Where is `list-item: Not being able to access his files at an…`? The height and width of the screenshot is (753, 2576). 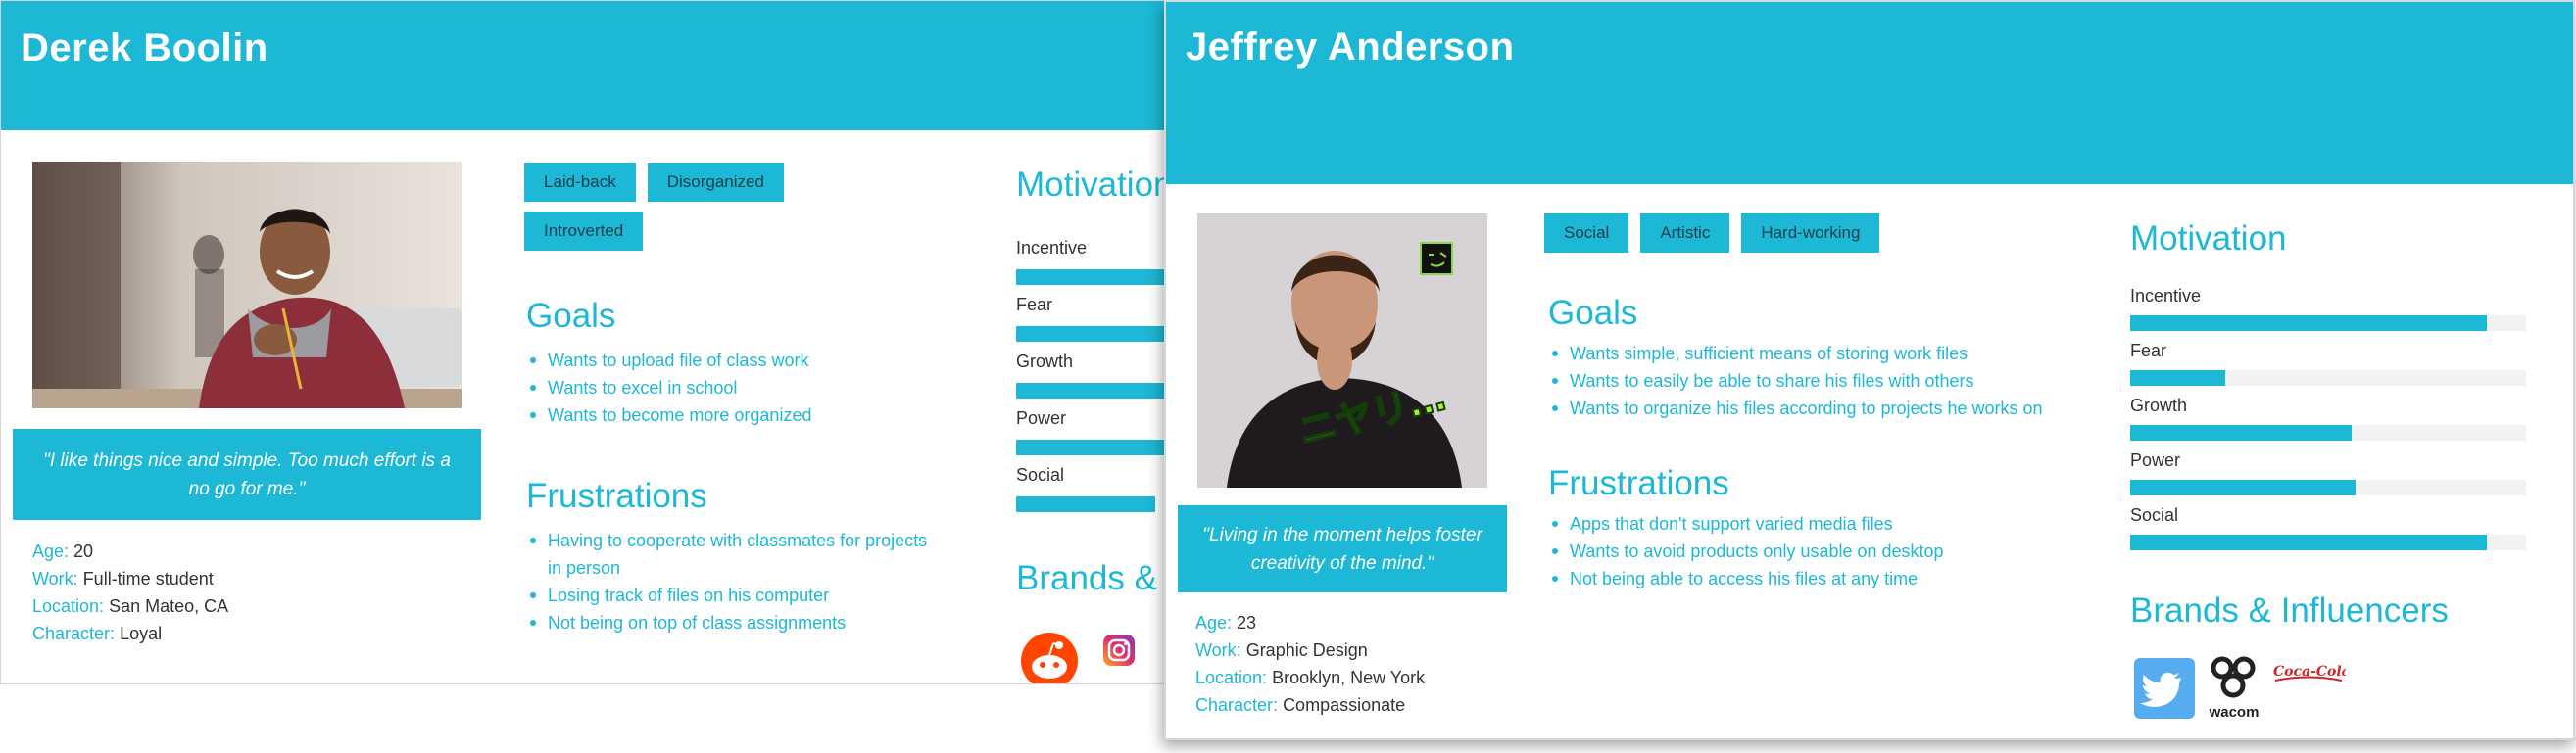
list-item: Not being able to access his files at an… is located at coordinates (1815, 578).